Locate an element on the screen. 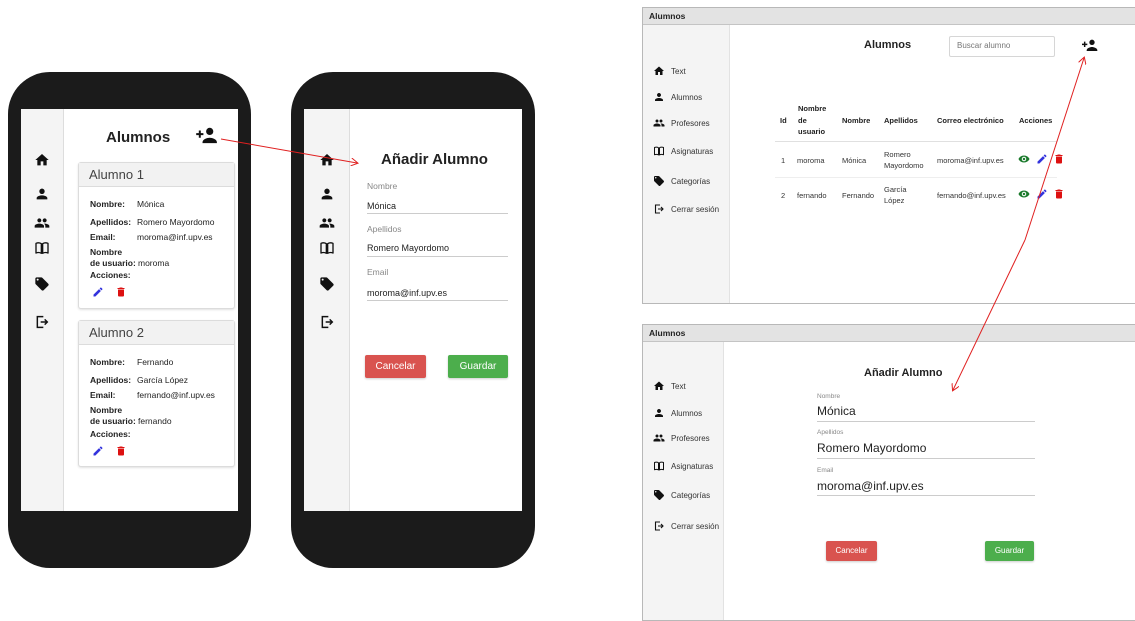 The height and width of the screenshot is (621, 1135). field-label-email: Email is located at coordinates (825, 470).